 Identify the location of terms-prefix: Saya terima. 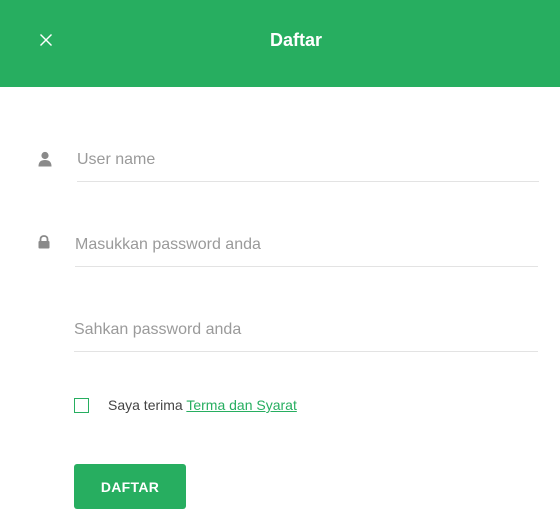
(145, 405).